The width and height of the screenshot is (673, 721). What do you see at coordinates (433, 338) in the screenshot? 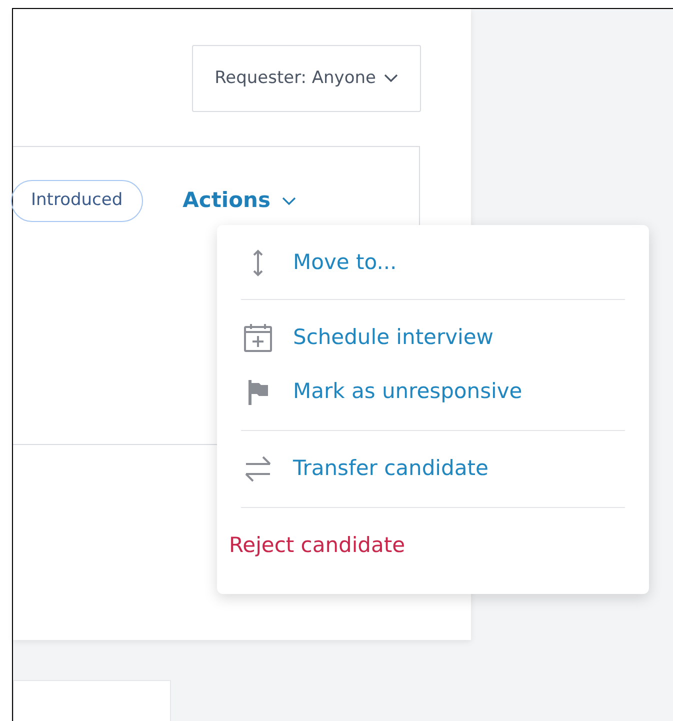
I see `menu-item: Schedule interview` at bounding box center [433, 338].